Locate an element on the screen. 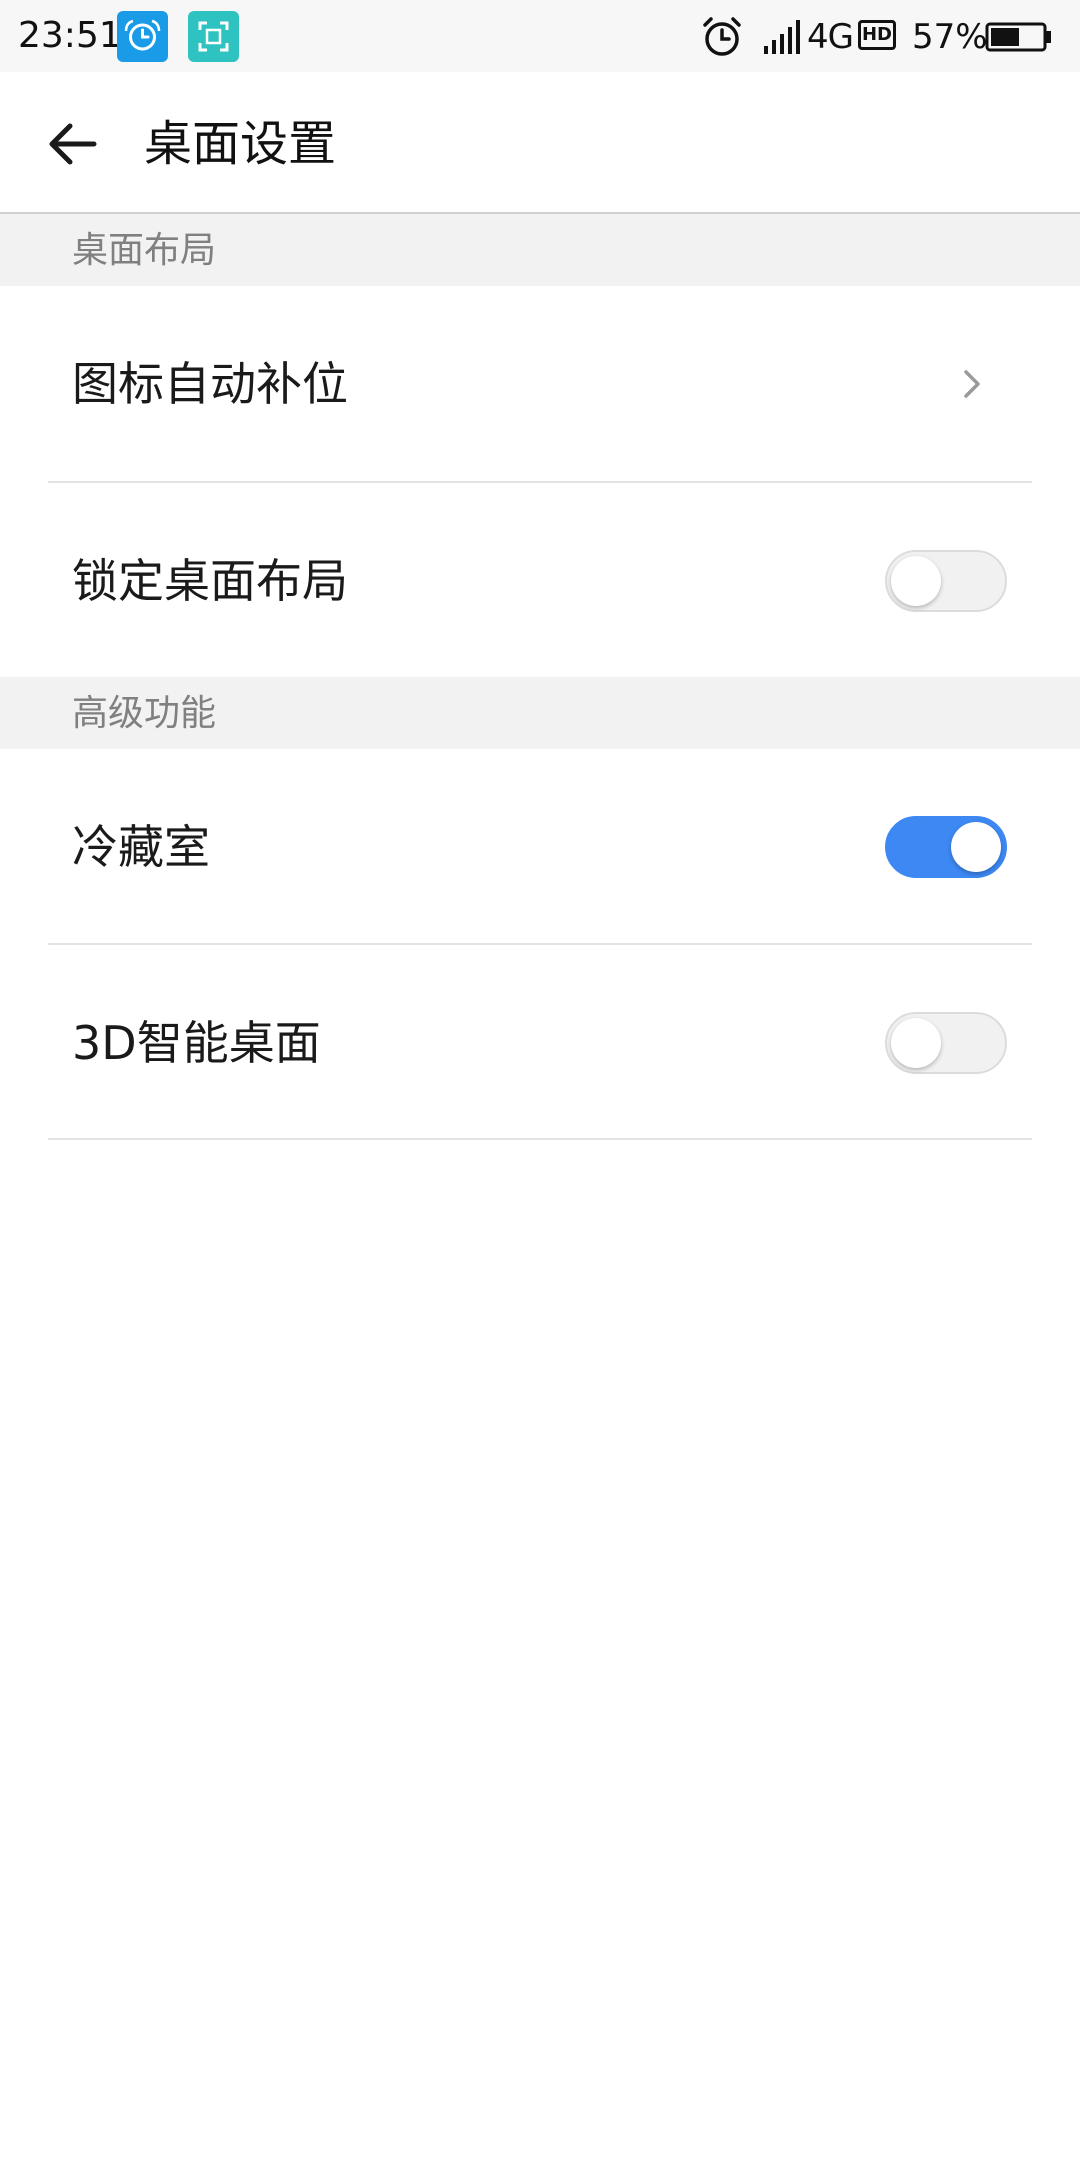  3d-desktop-toggle is located at coordinates (946, 1043).